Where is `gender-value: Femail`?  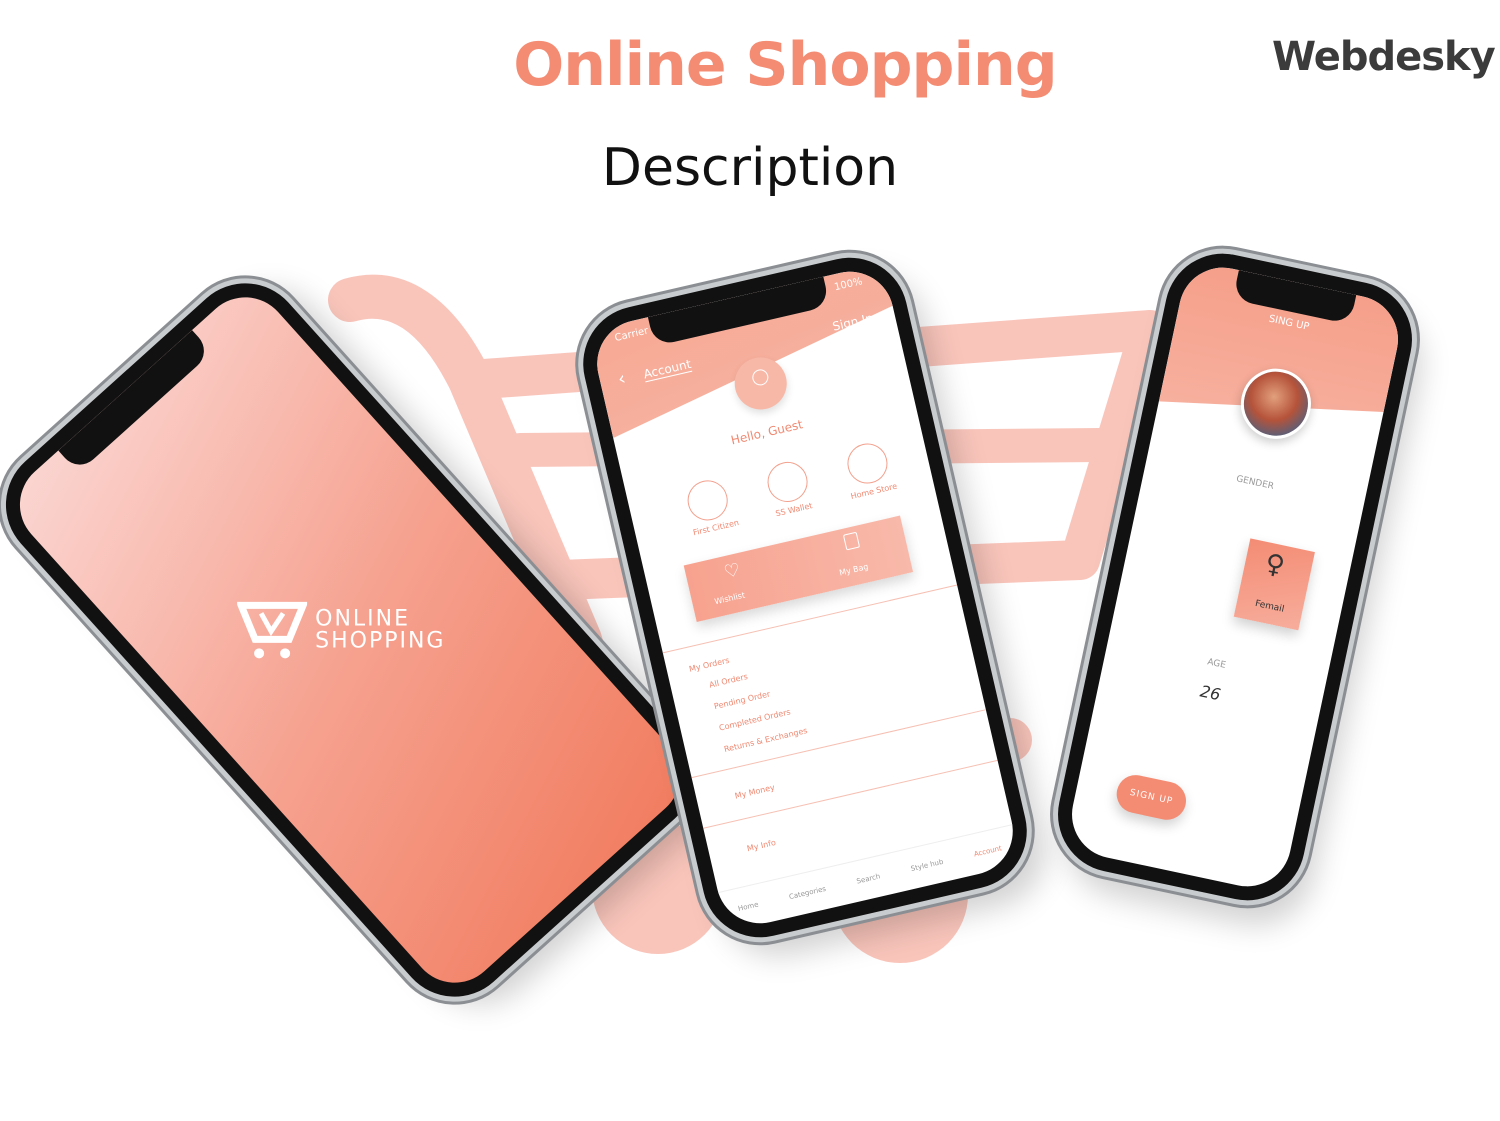
gender-value: Femail is located at coordinates (1270, 606).